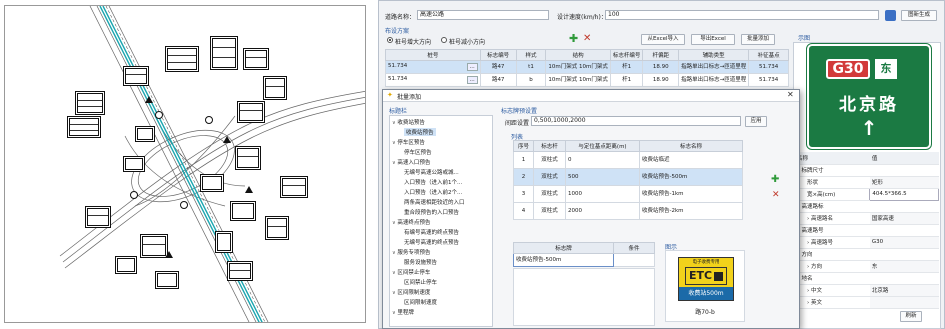 The image size is (945, 329). What do you see at coordinates (420, 302) in the screenshot?
I see `tree-node: 区间限制速度` at bounding box center [420, 302].